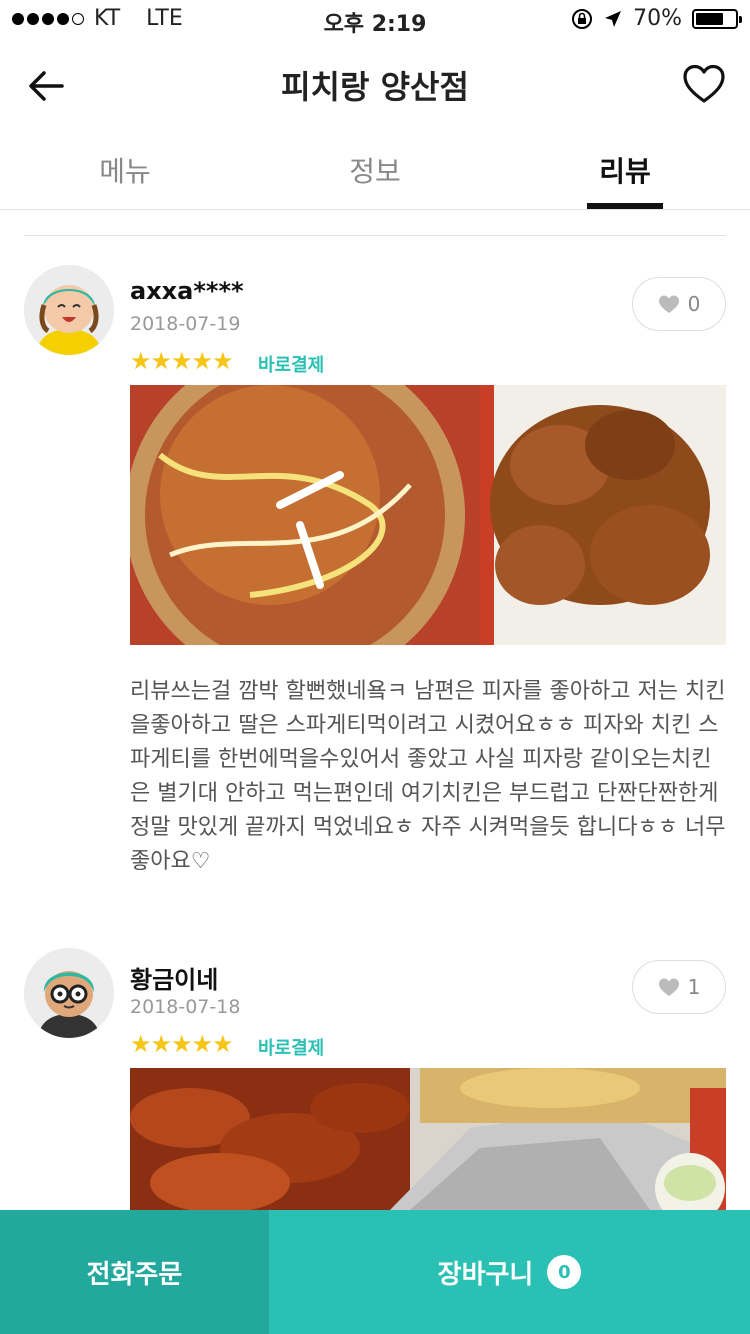  I want to click on bottom-action-bar: 전화주문 장바구니 0, so click(375, 1272).